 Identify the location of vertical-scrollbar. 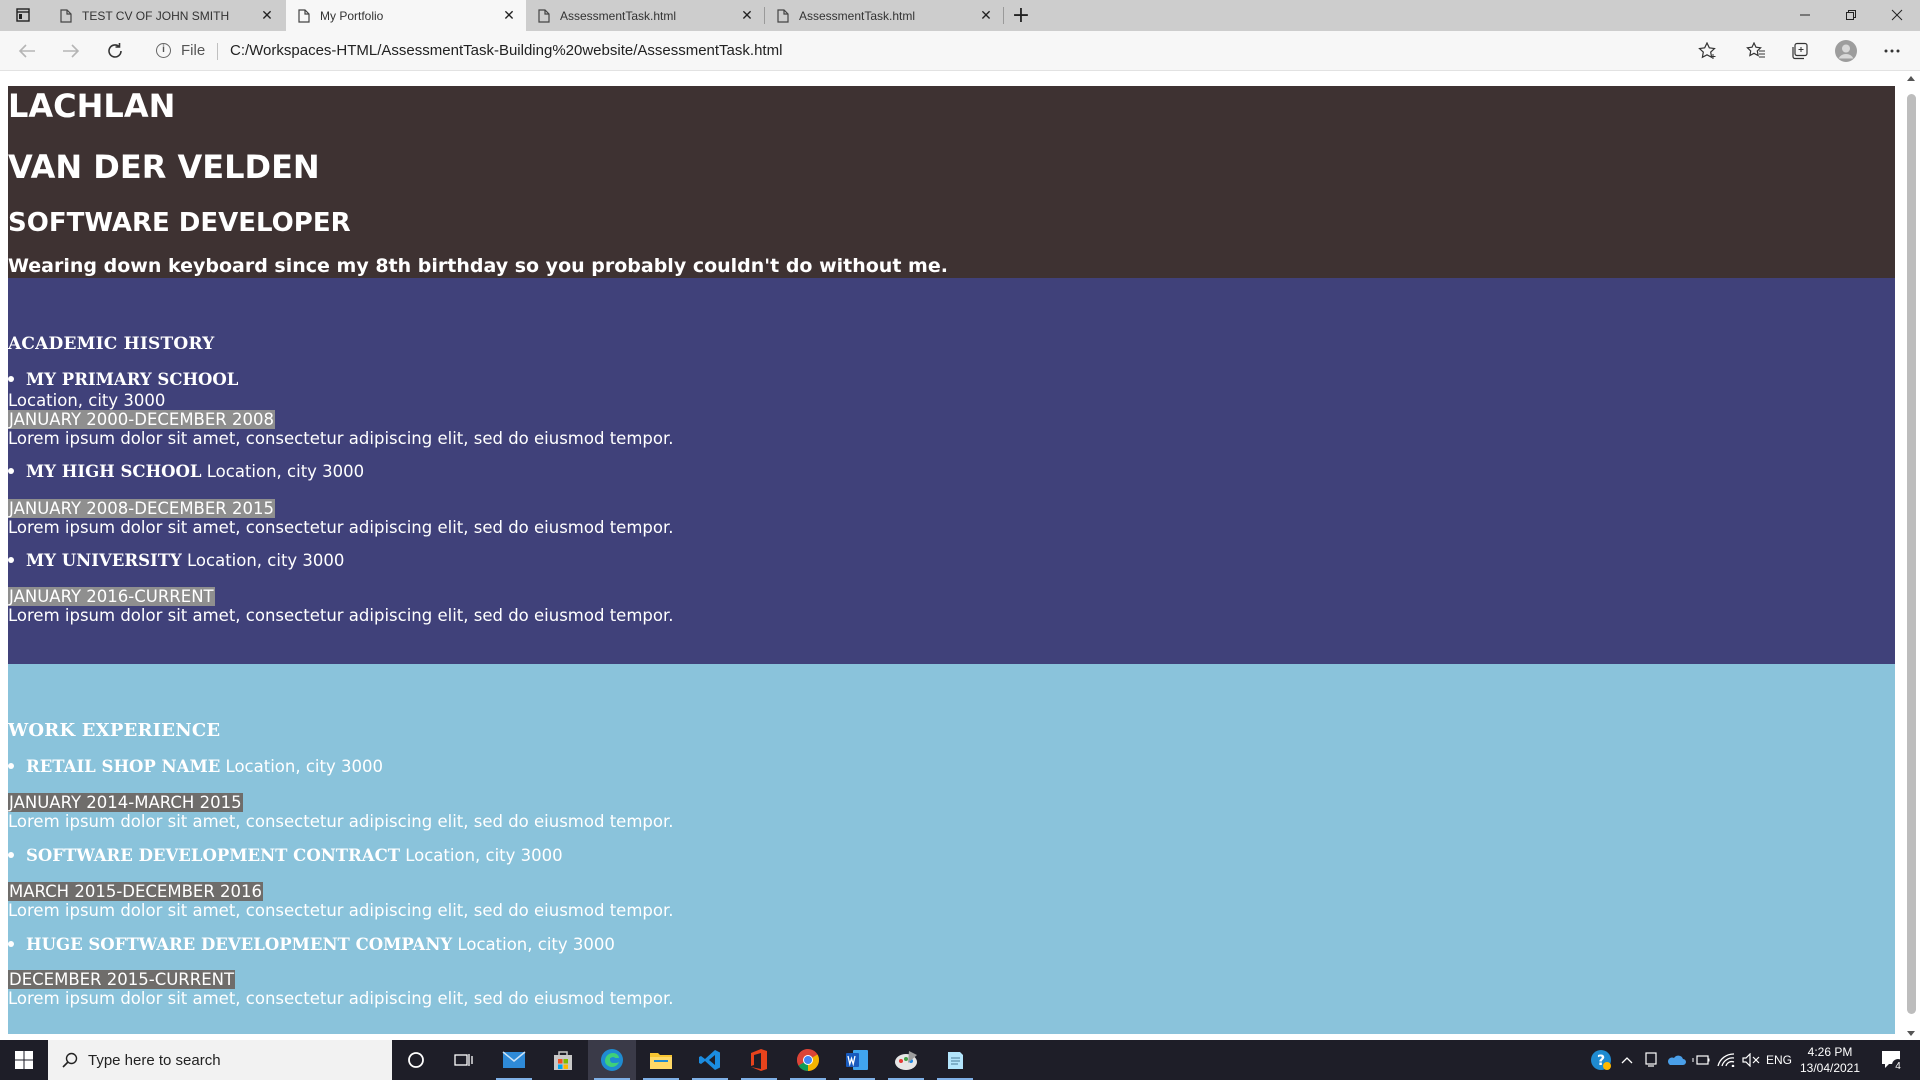
(1911, 556).